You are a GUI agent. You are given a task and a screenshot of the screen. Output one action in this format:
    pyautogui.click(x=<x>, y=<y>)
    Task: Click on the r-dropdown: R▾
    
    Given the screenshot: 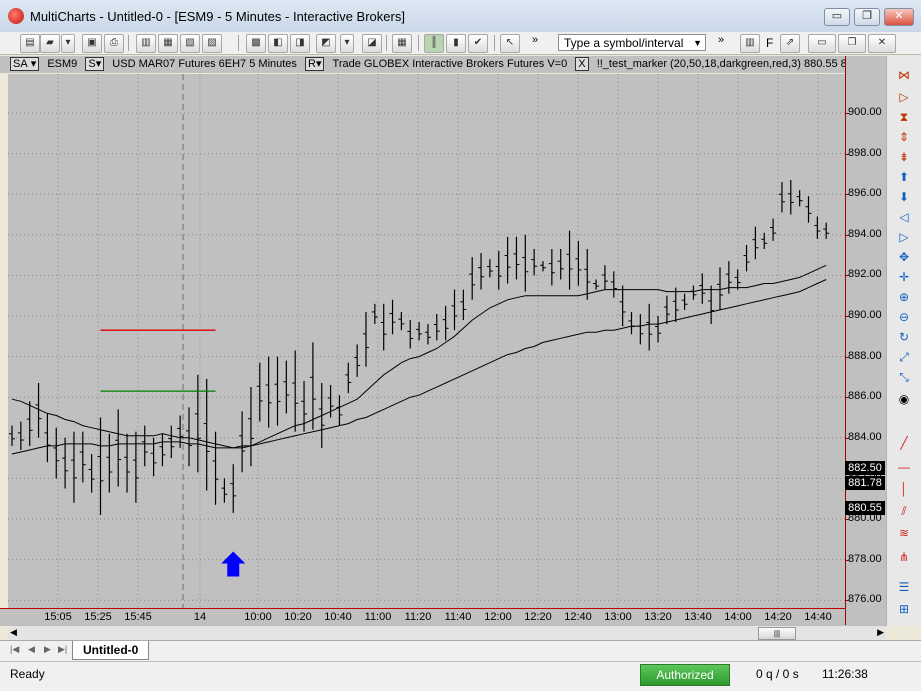 What is the action you would take?
    pyautogui.click(x=315, y=64)
    